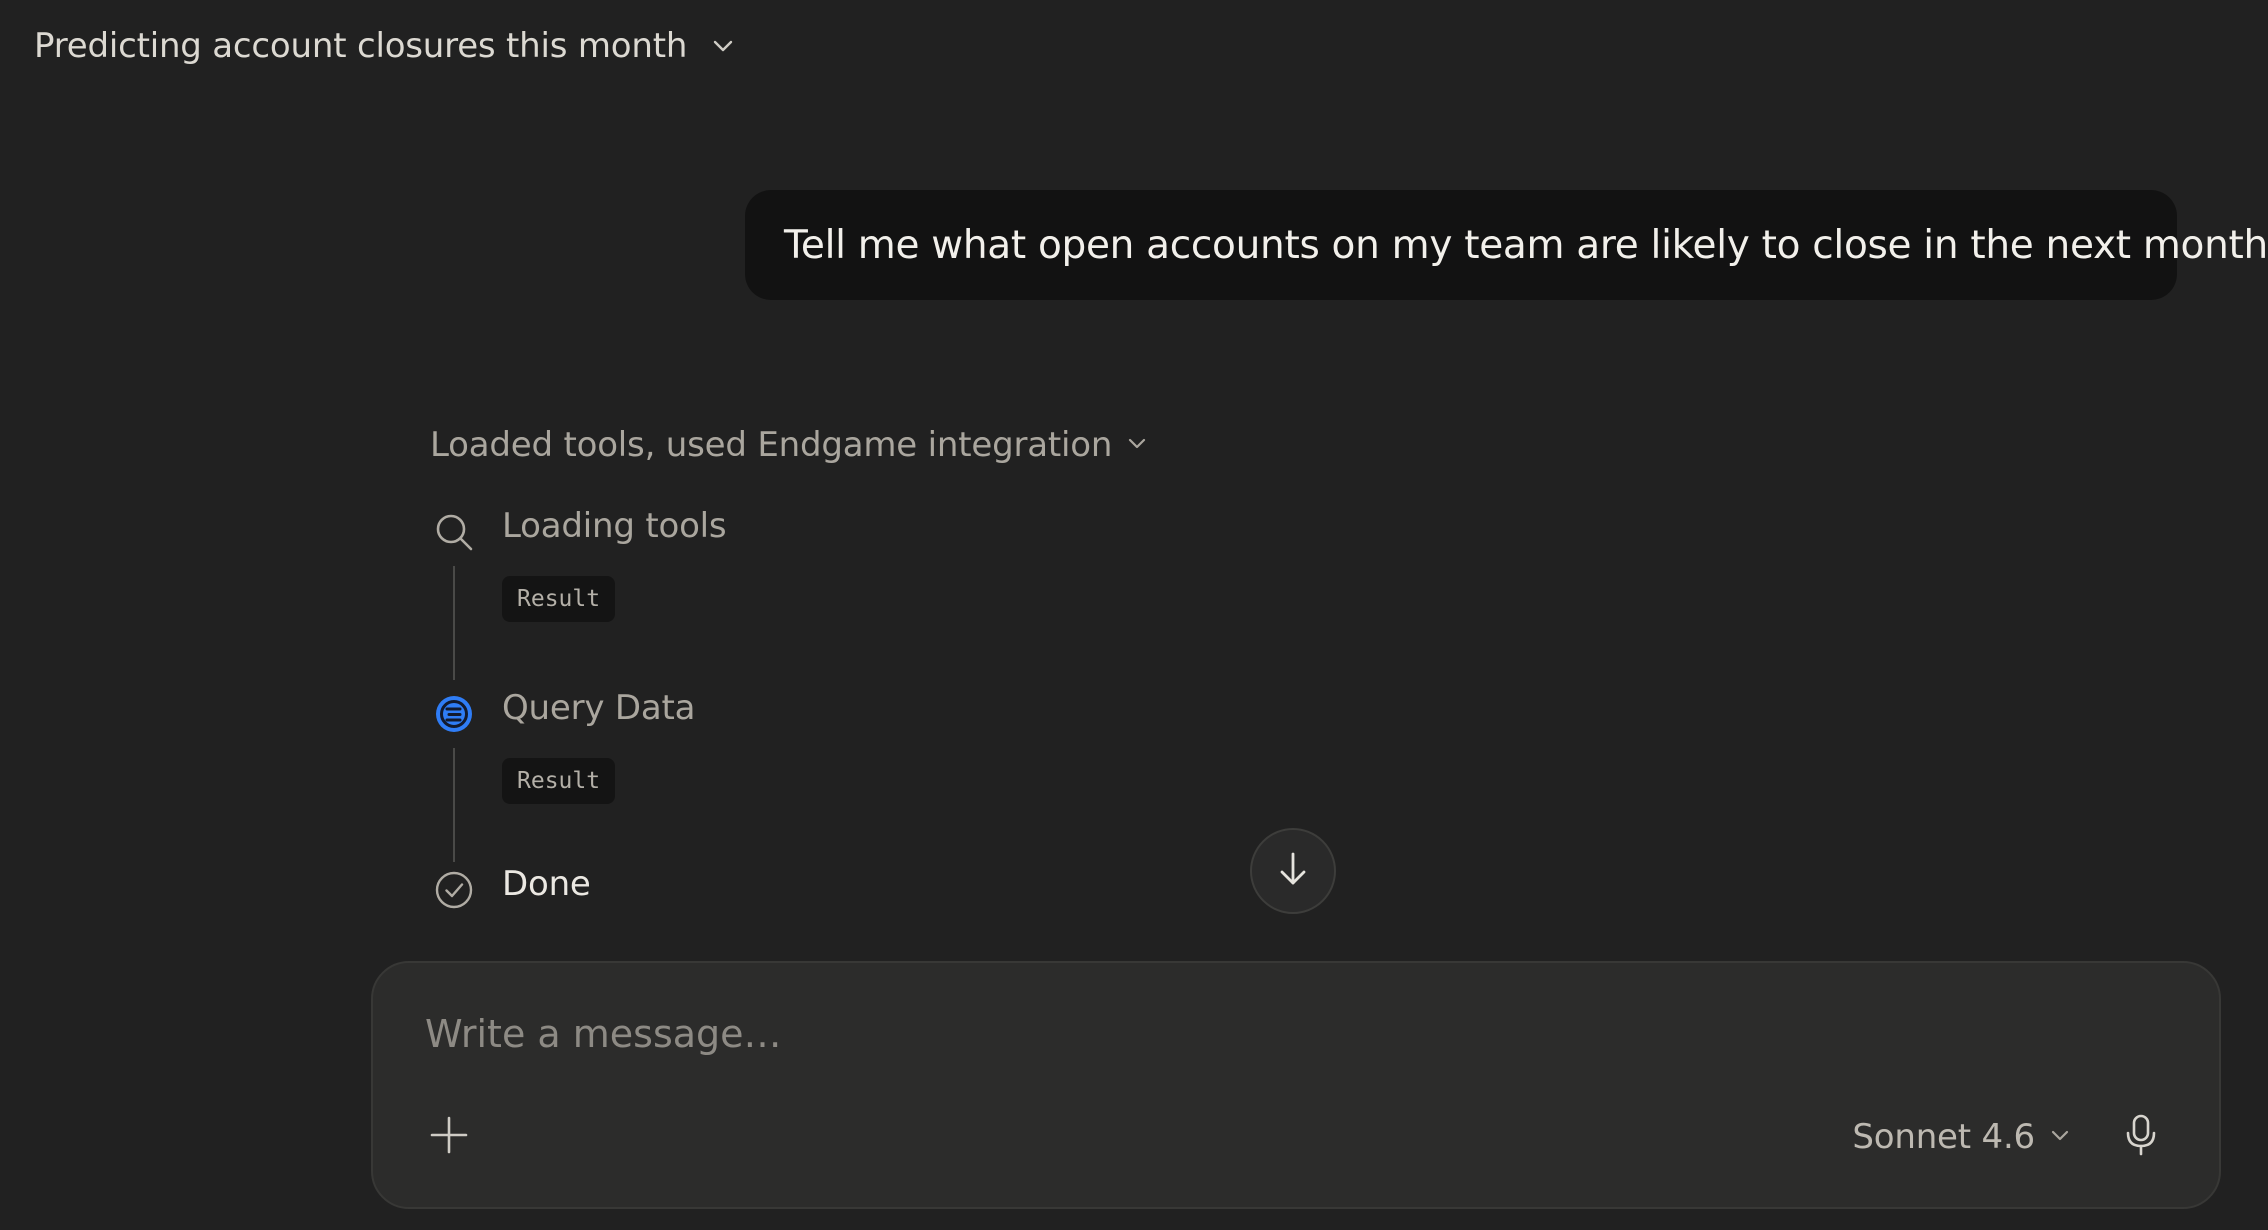 The height and width of the screenshot is (1230, 2268). What do you see at coordinates (771, 445) in the screenshot?
I see `tool-summary-text: Loaded tools, used Endgame integration` at bounding box center [771, 445].